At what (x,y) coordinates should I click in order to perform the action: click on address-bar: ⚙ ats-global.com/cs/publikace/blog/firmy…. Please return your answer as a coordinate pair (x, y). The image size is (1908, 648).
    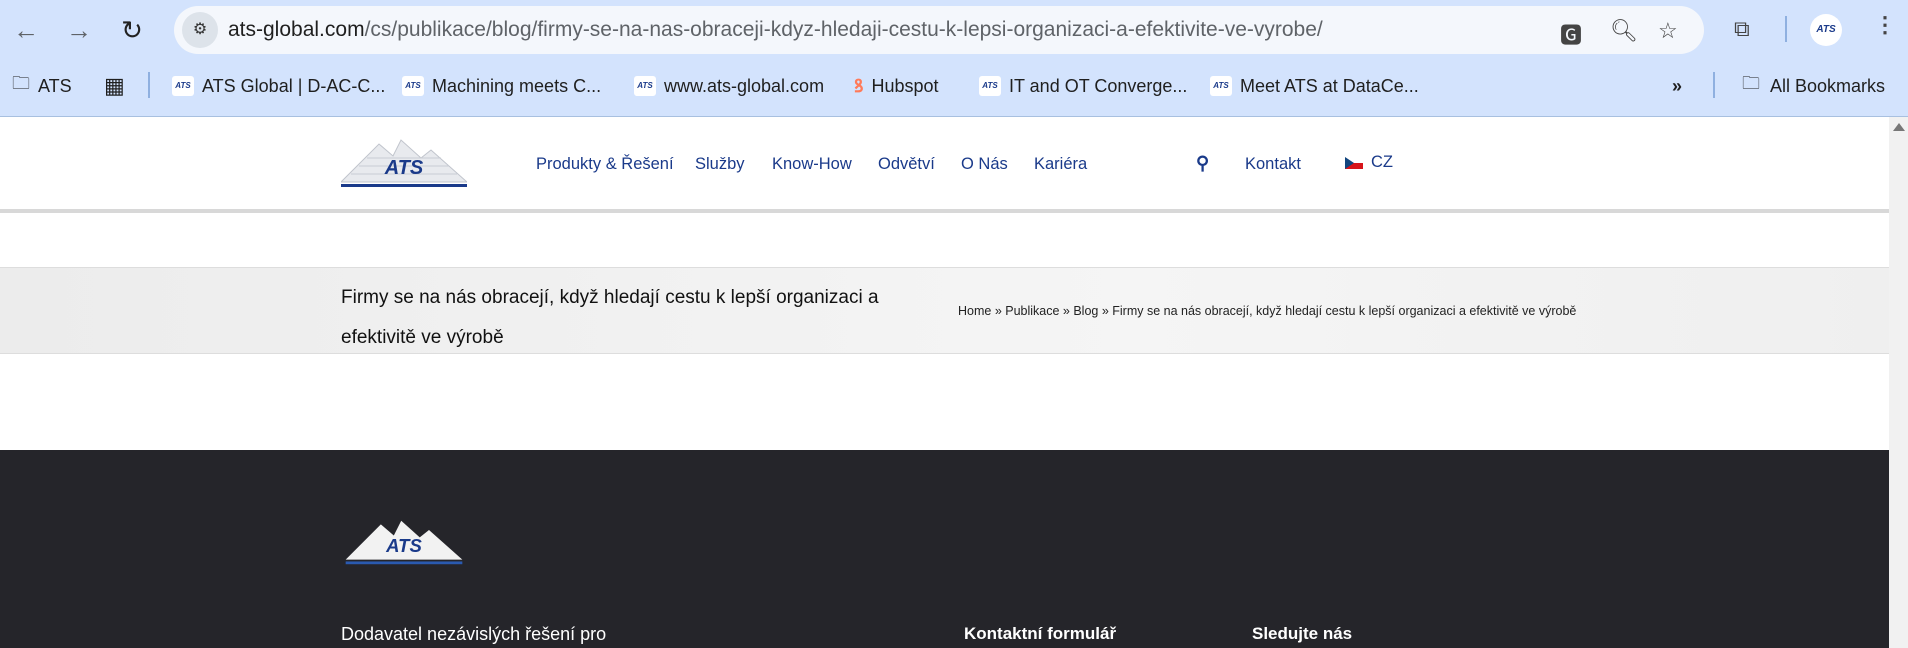
    Looking at the image, I should click on (939, 30).